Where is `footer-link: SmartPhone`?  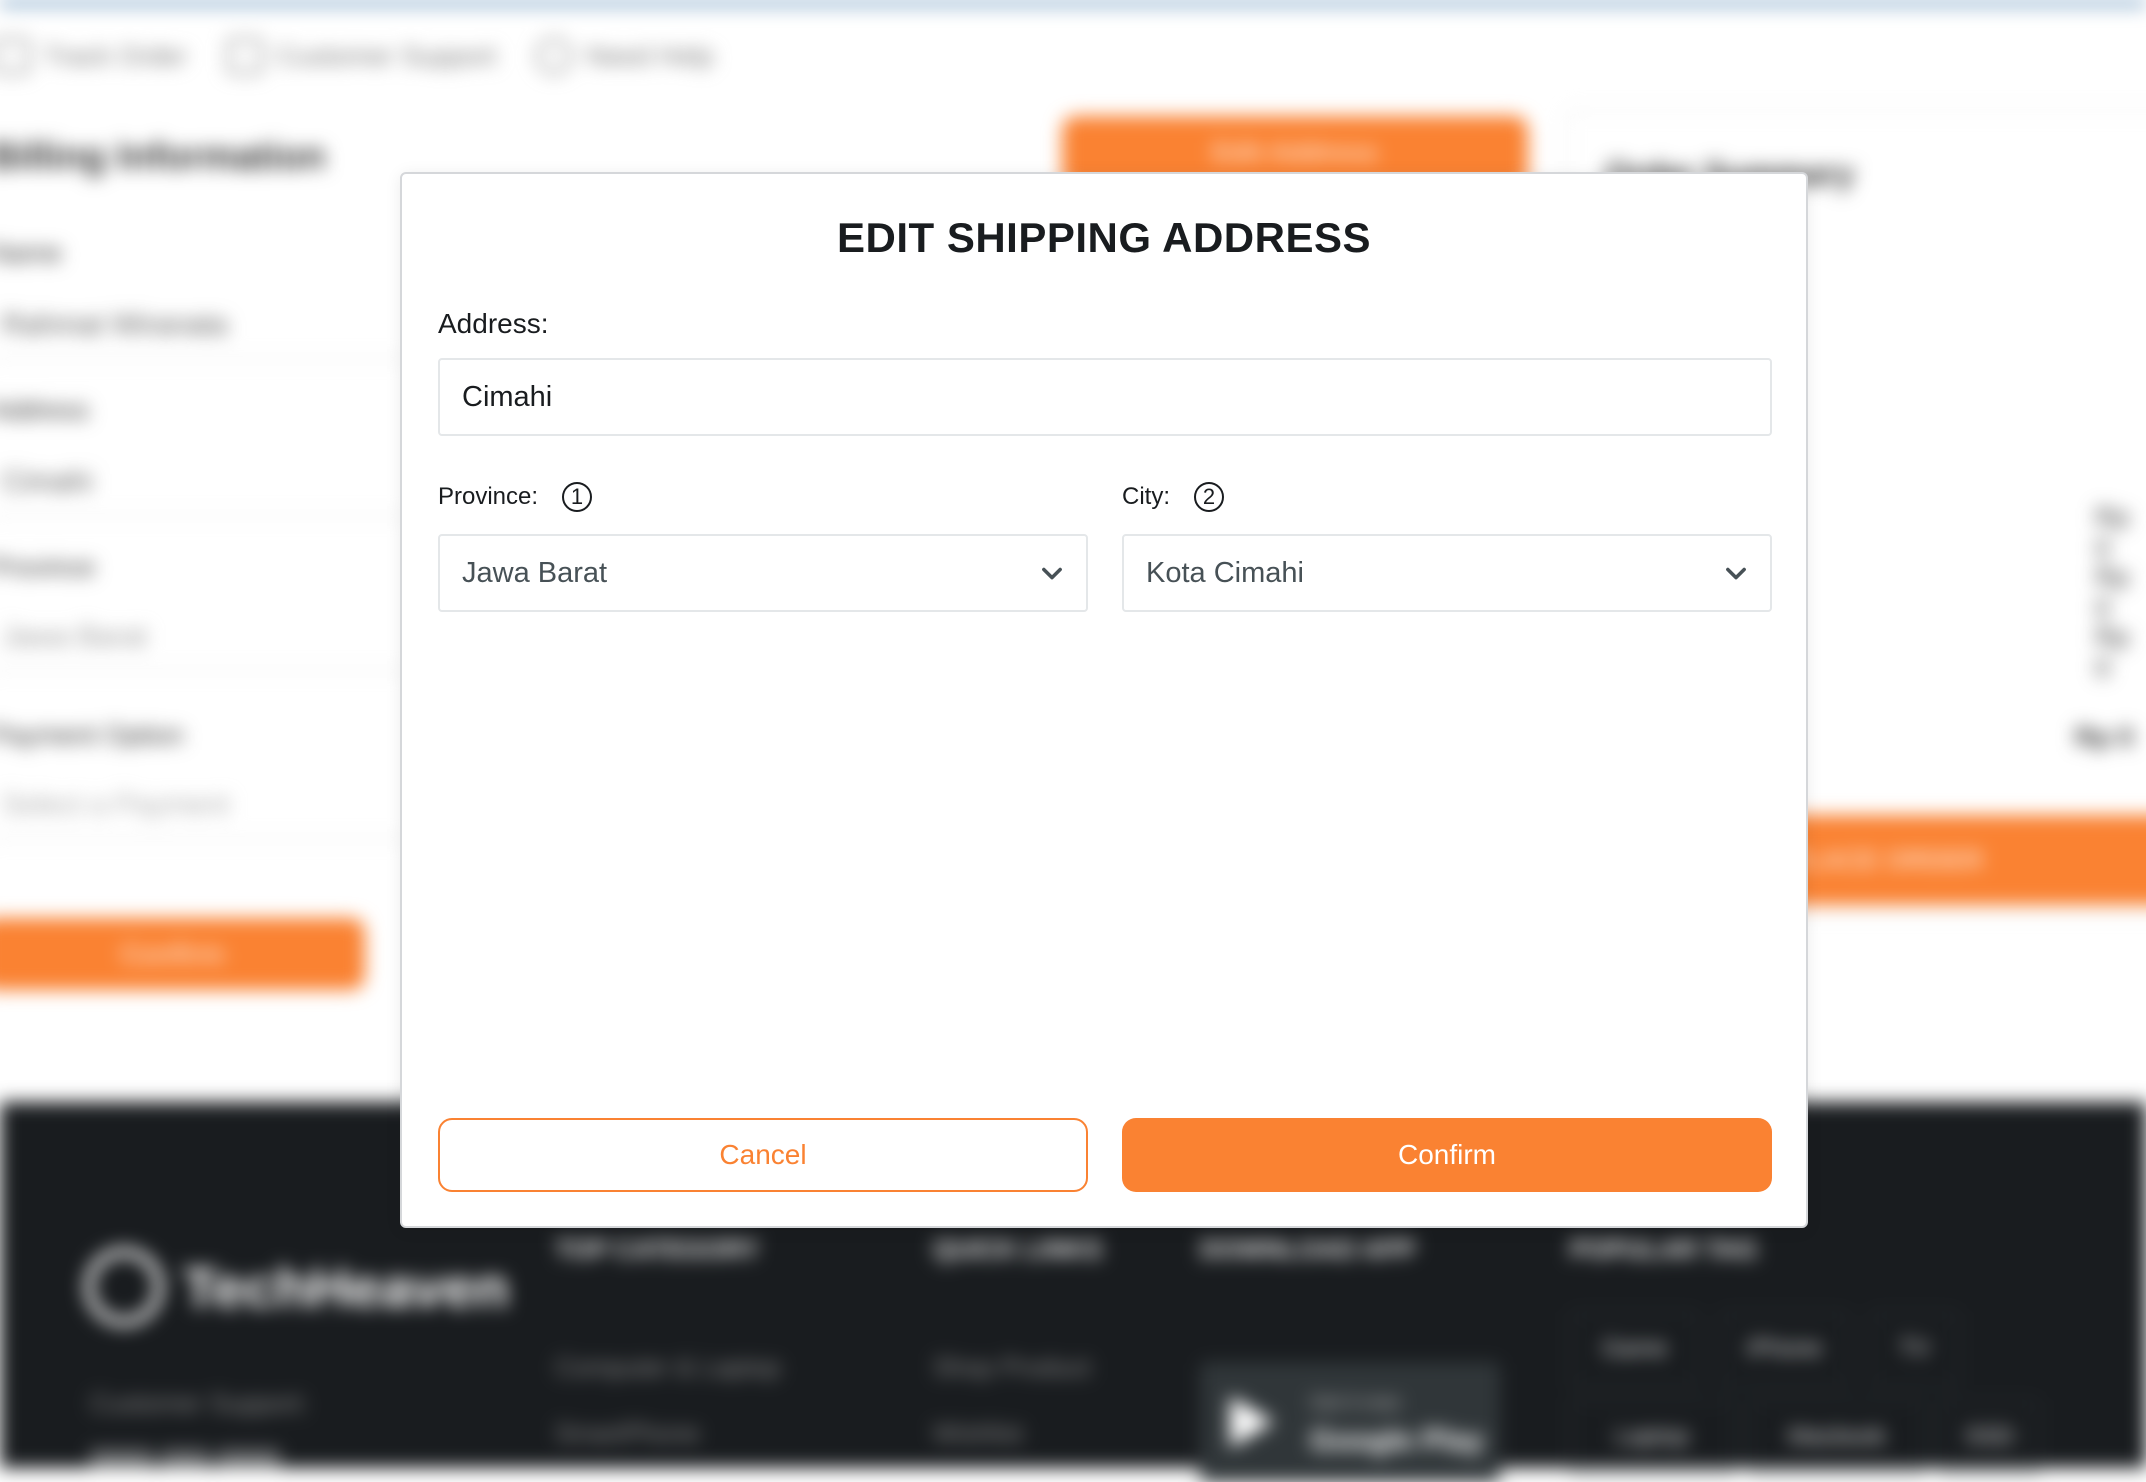
footer-link: SmartPhone is located at coordinates (627, 1433).